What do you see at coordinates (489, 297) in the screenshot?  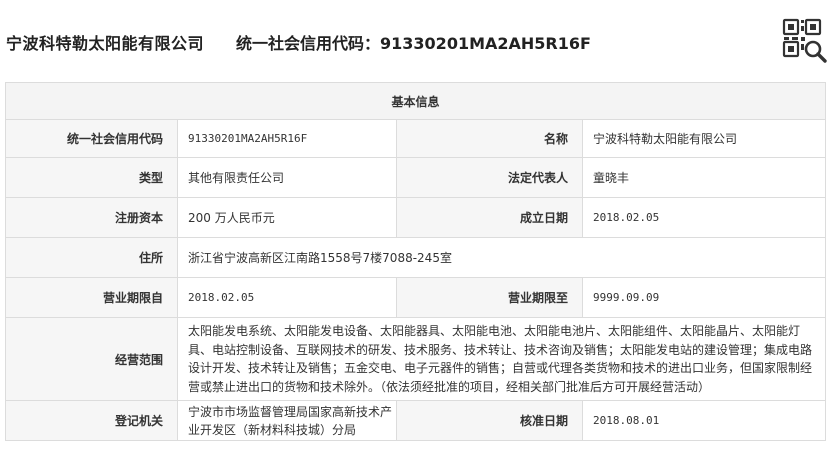 I see `term-to-label: 营业期限至` at bounding box center [489, 297].